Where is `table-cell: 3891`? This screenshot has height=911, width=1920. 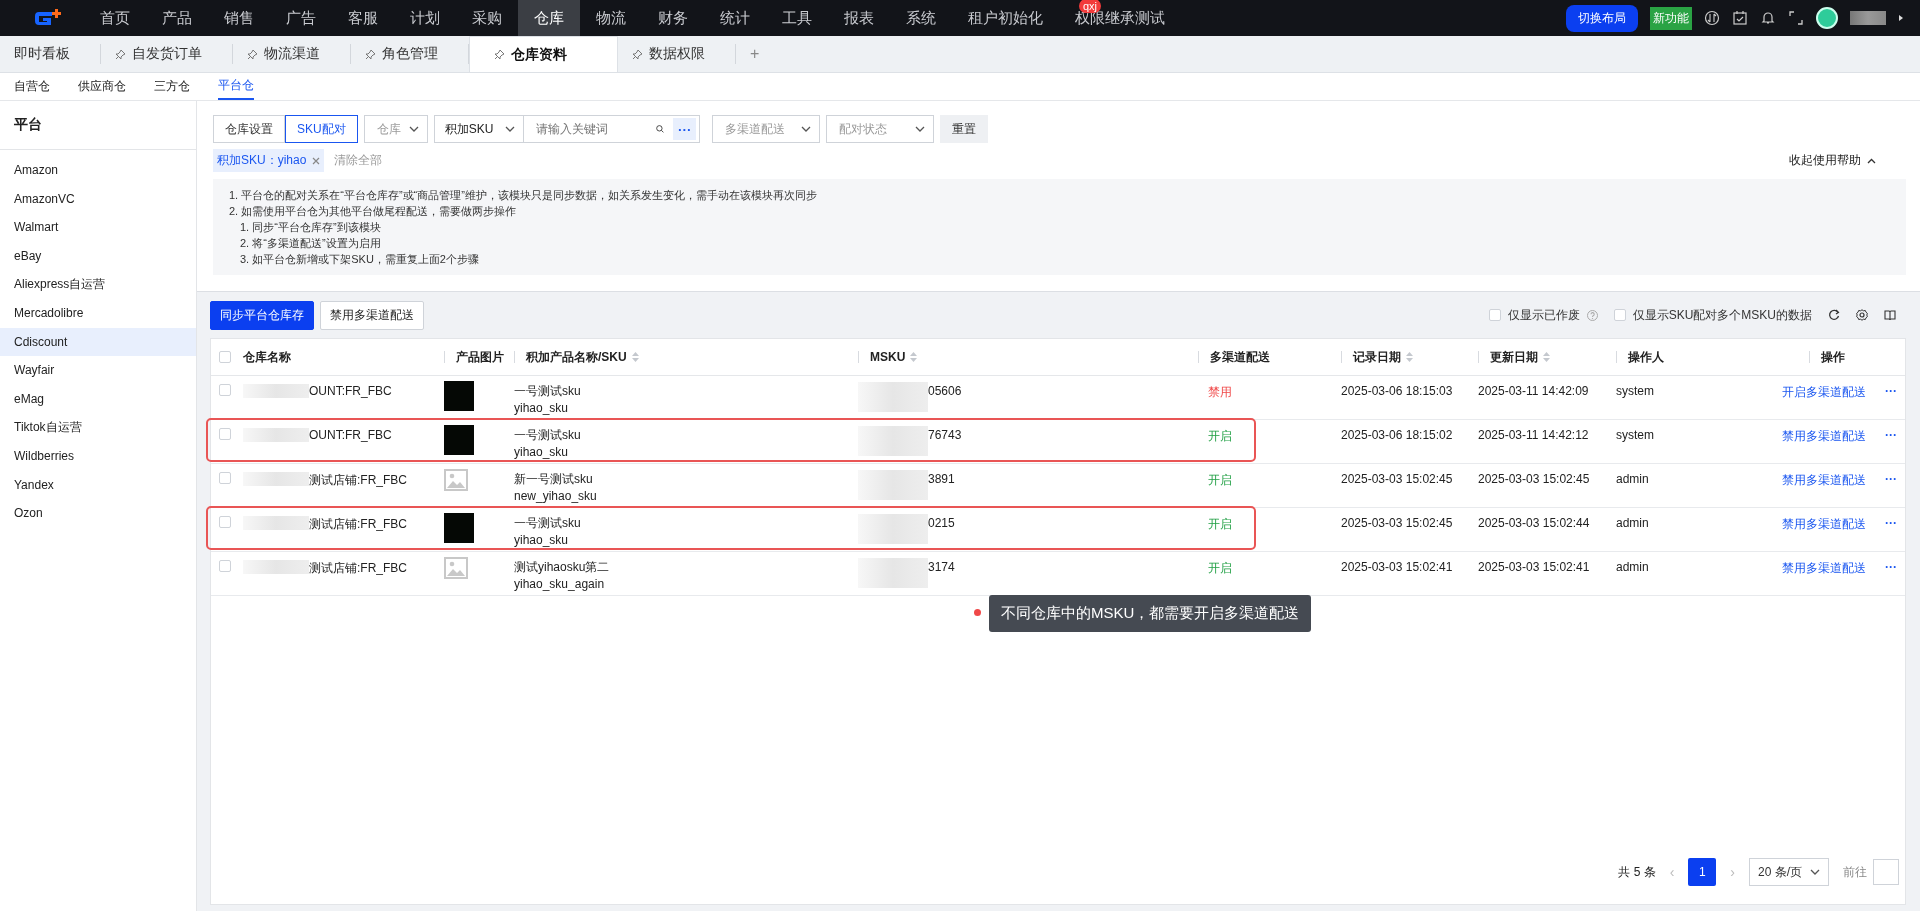 table-cell: 3891 is located at coordinates (941, 479).